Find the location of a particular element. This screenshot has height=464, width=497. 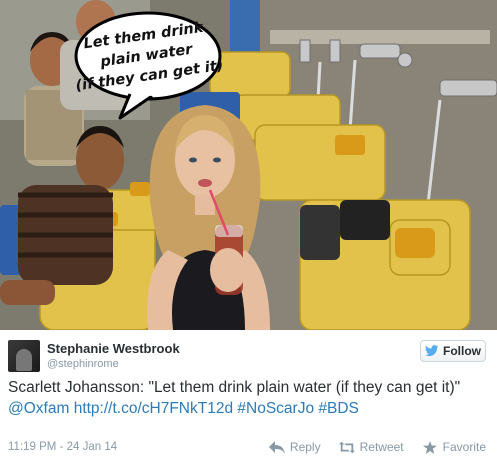

avatar is located at coordinates (24, 356).